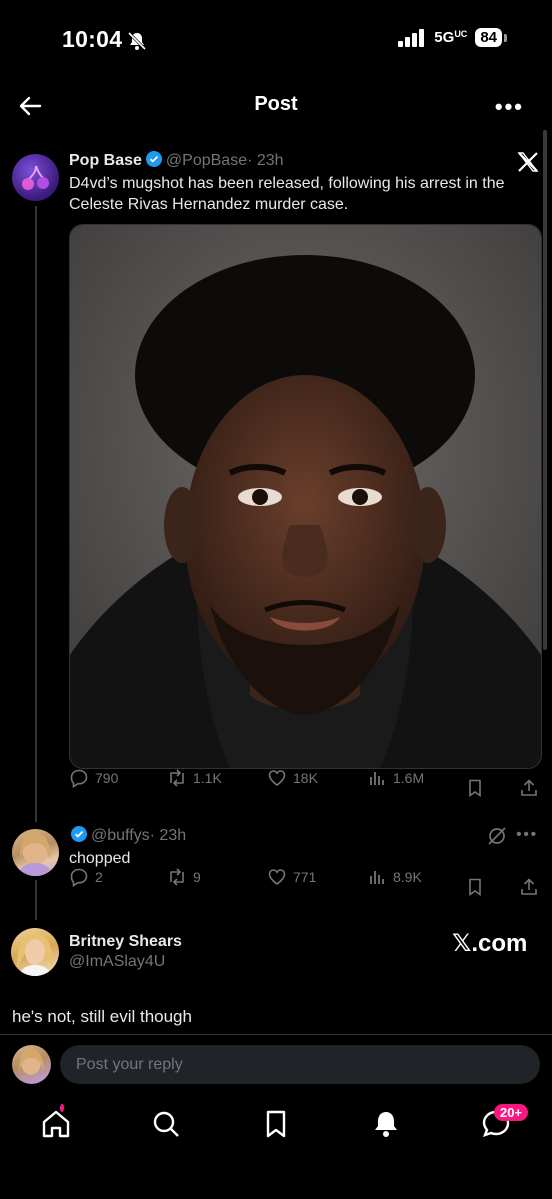 The height and width of the screenshot is (1199, 552). I want to click on messages-badge: 20+, so click(511, 1112).